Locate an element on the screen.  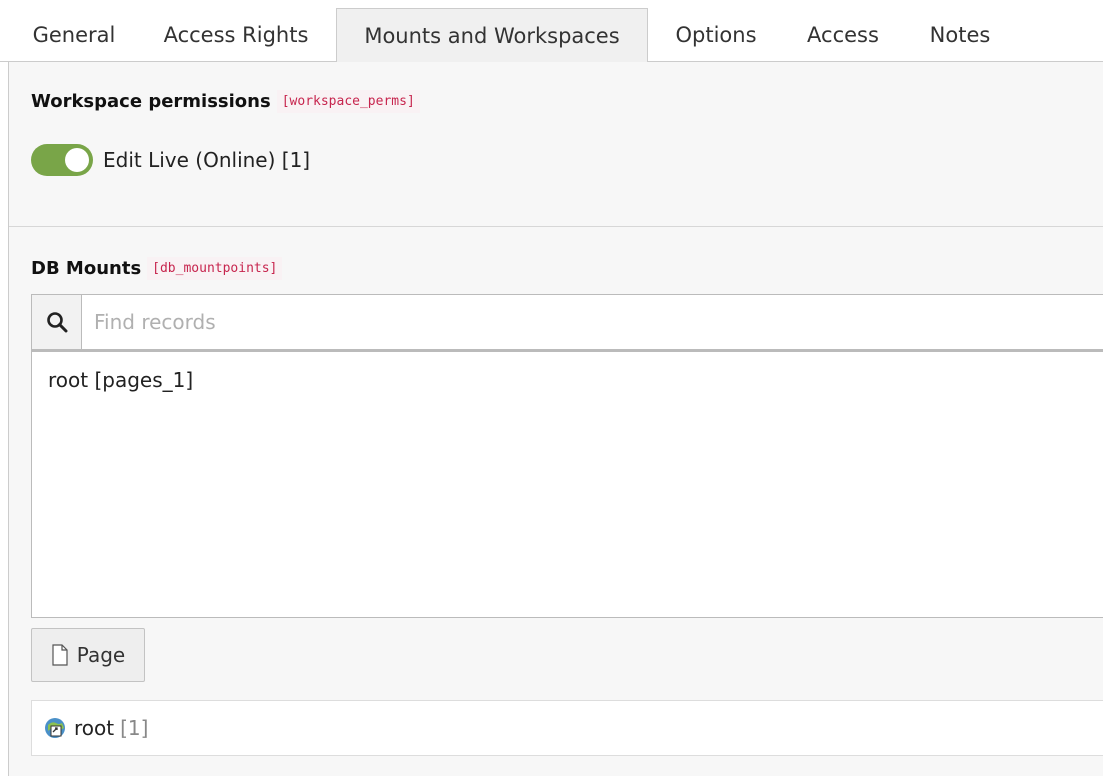
workspace-permissions-title: Workspace permissions is located at coordinates (151, 101).